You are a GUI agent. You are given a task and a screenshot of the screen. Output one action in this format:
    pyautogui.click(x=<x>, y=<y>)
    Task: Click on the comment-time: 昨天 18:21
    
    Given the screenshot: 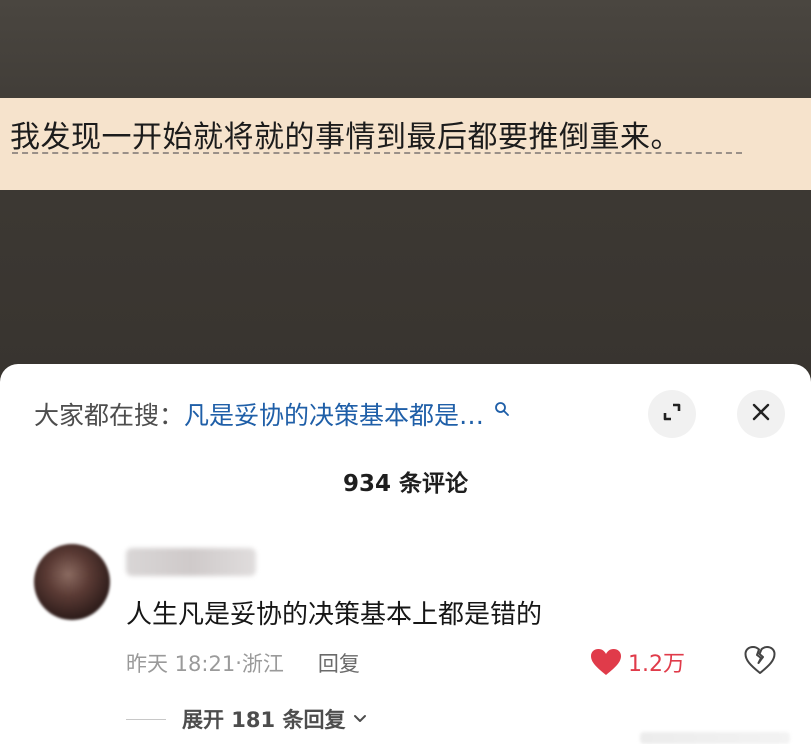 What is the action you would take?
    pyautogui.click(x=181, y=664)
    